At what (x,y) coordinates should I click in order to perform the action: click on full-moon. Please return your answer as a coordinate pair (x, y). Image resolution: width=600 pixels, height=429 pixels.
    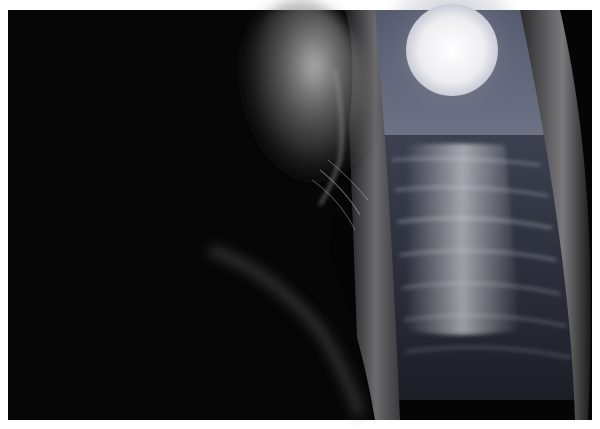
    Looking at the image, I should click on (452, 50).